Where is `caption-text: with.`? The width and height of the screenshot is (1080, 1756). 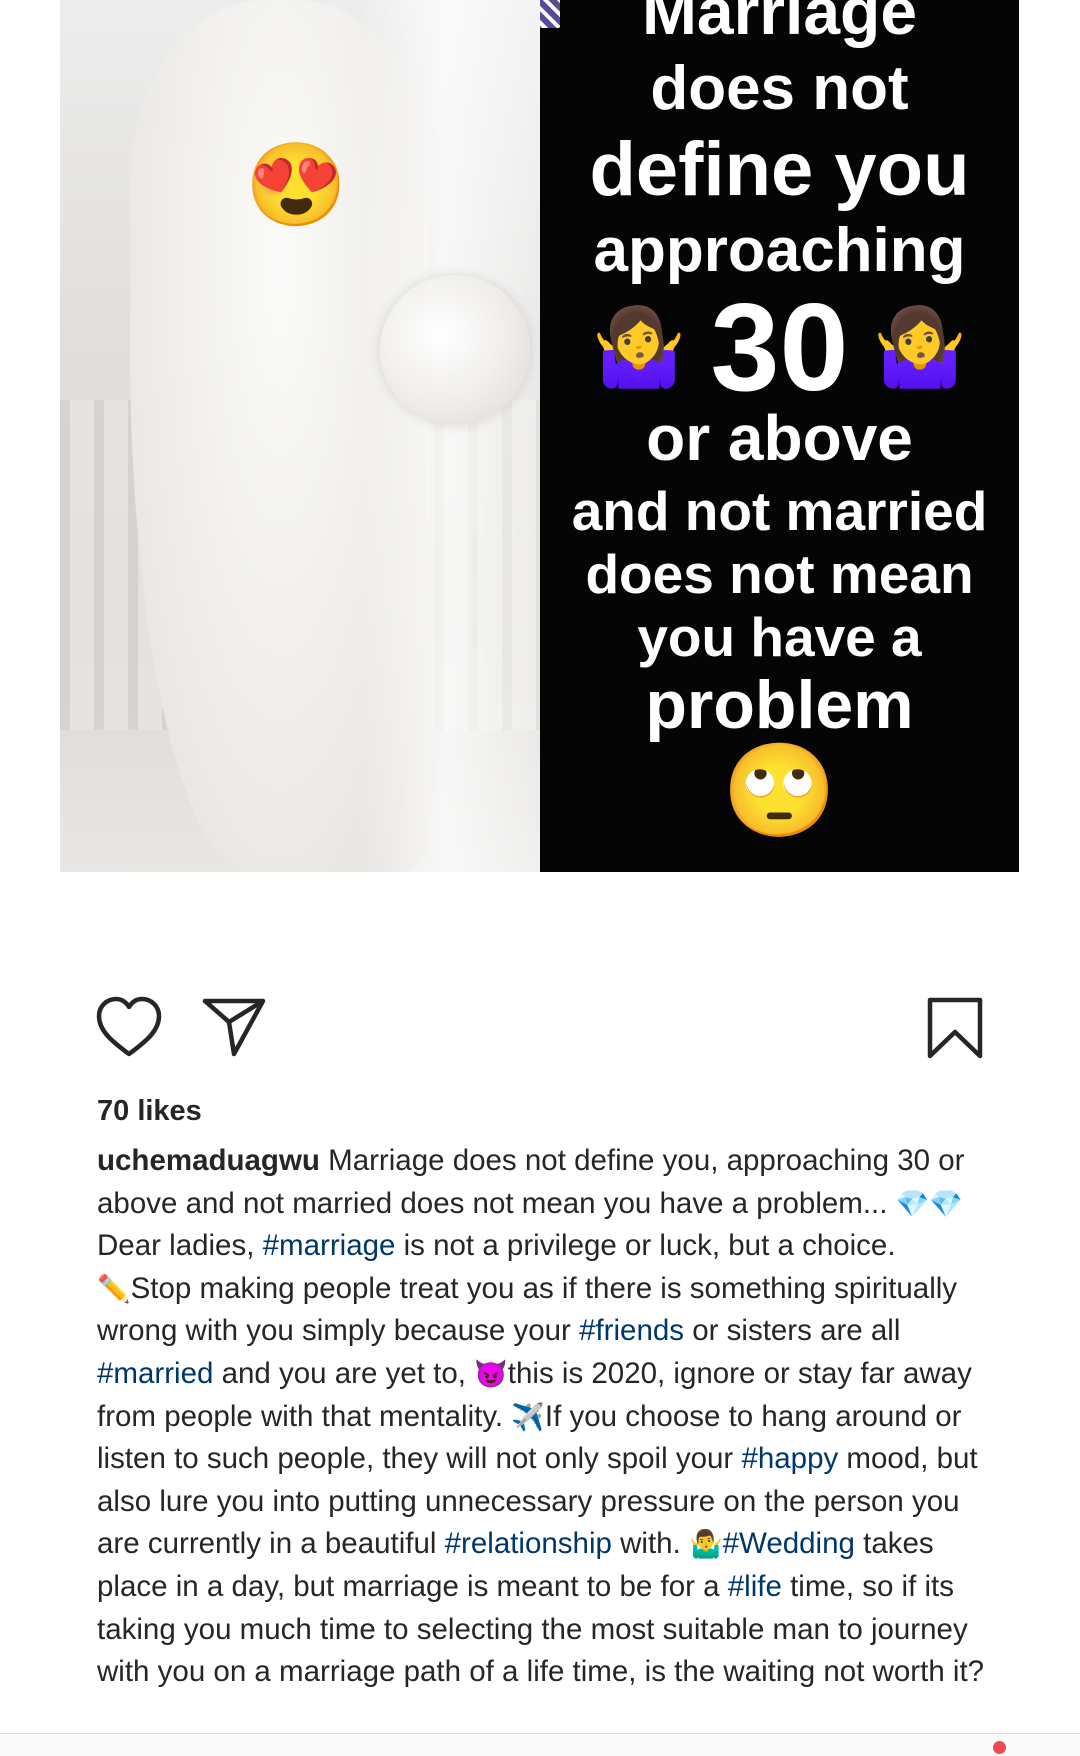
caption-text: with. is located at coordinates (650, 1544).